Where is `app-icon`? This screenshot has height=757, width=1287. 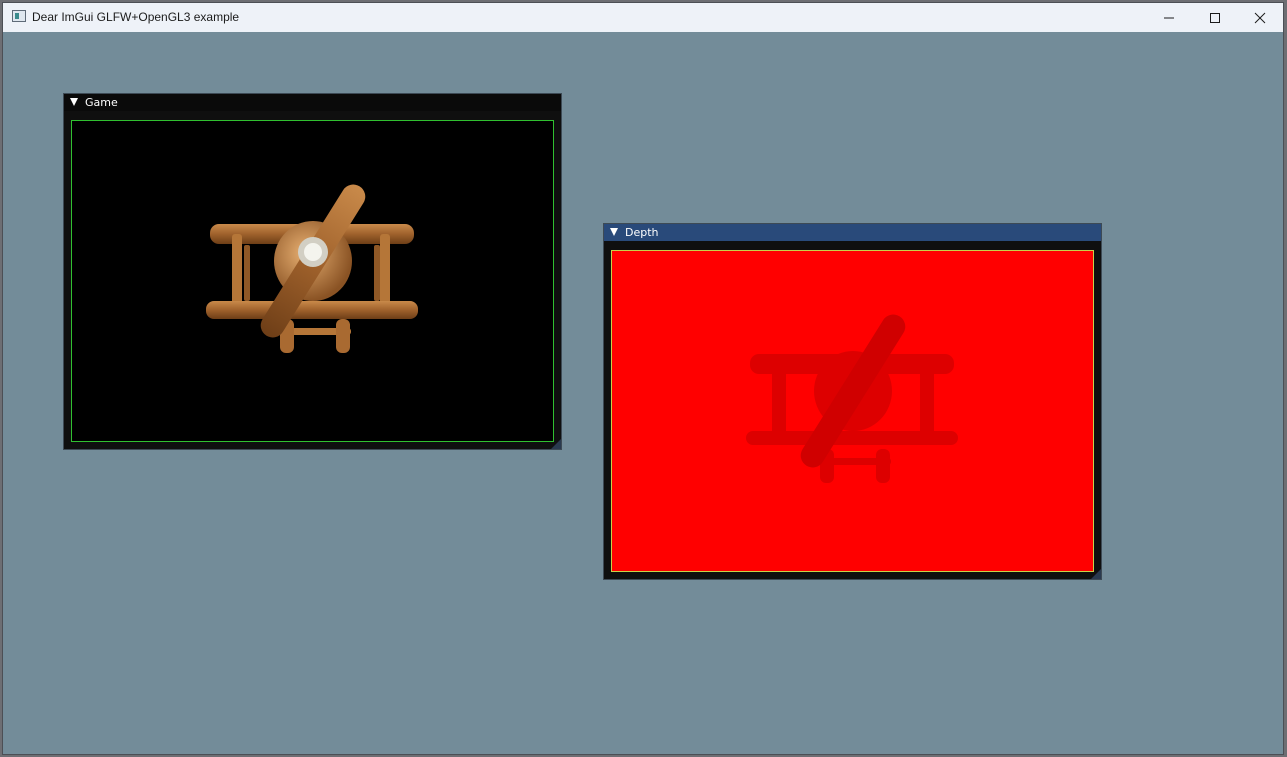
app-icon is located at coordinates (19, 16).